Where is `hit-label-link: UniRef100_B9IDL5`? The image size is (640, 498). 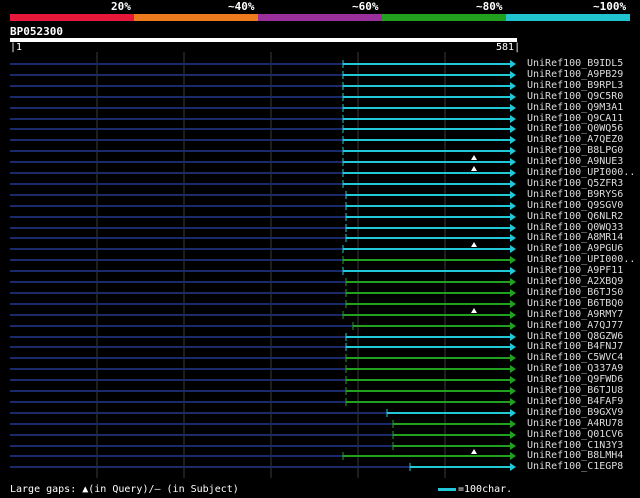
hit-label-link: UniRef100_B9IDL5 is located at coordinates (575, 64).